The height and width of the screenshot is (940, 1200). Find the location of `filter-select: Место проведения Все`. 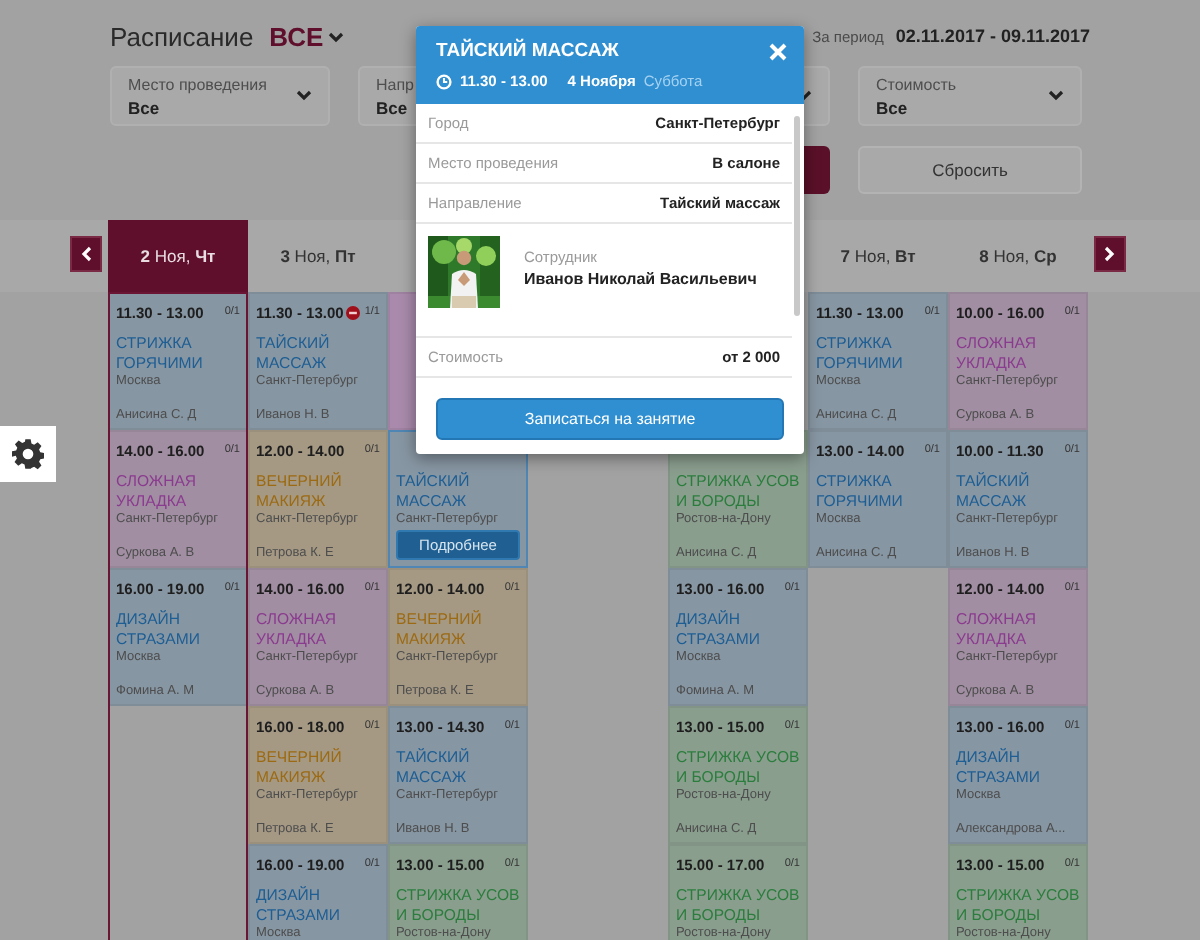

filter-select: Место проведения Все is located at coordinates (220, 96).